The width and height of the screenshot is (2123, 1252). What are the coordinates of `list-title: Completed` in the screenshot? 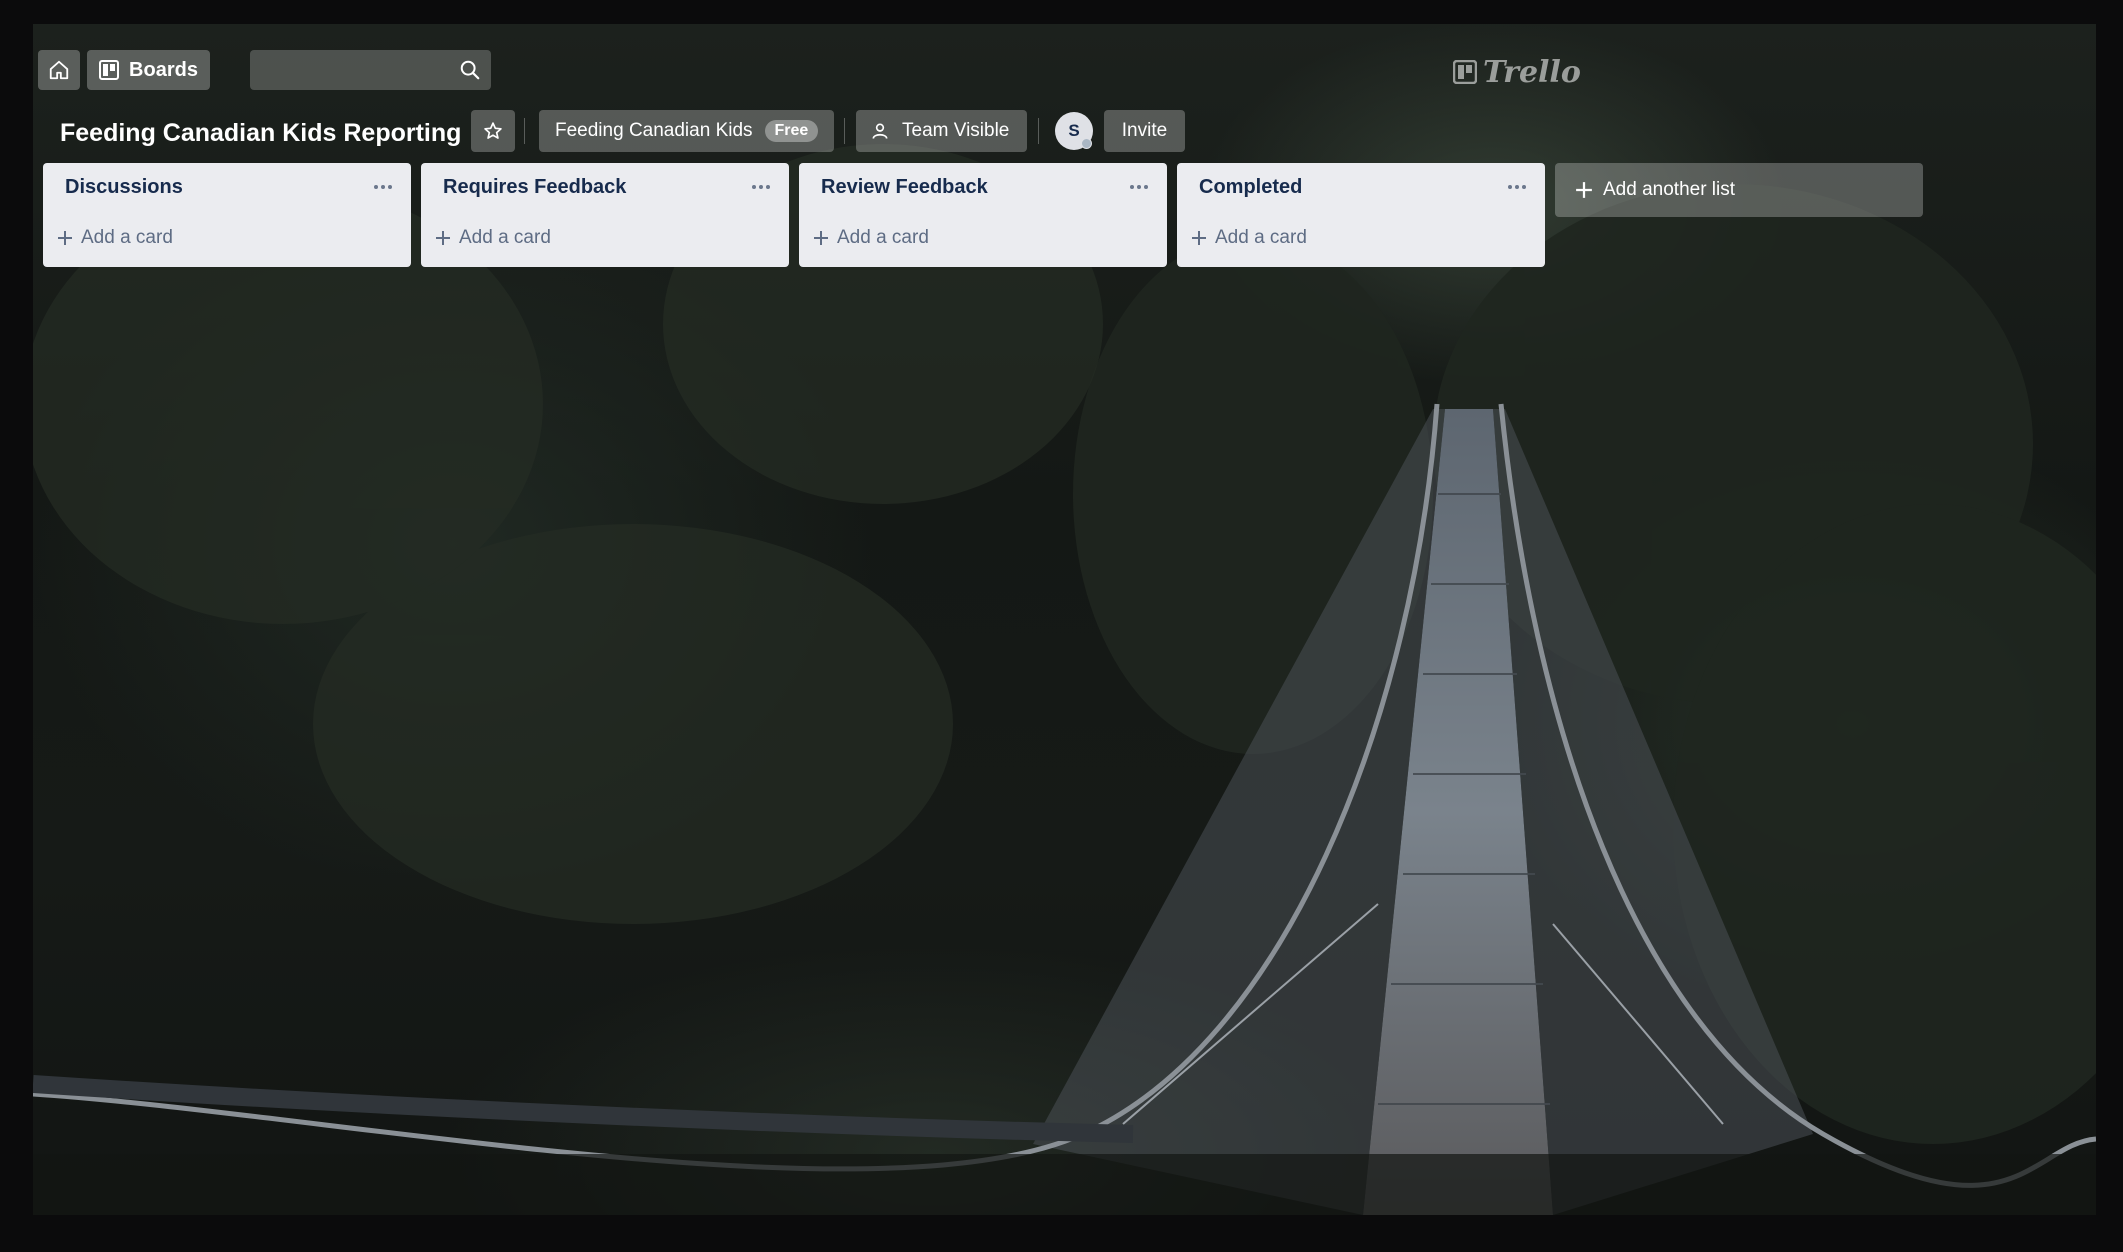 It's located at (1250, 187).